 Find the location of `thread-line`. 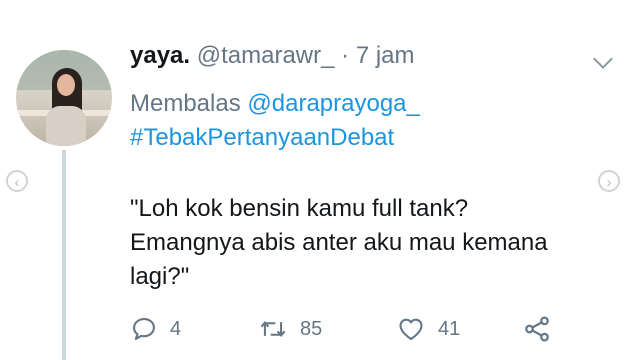

thread-line is located at coordinates (64, 255).